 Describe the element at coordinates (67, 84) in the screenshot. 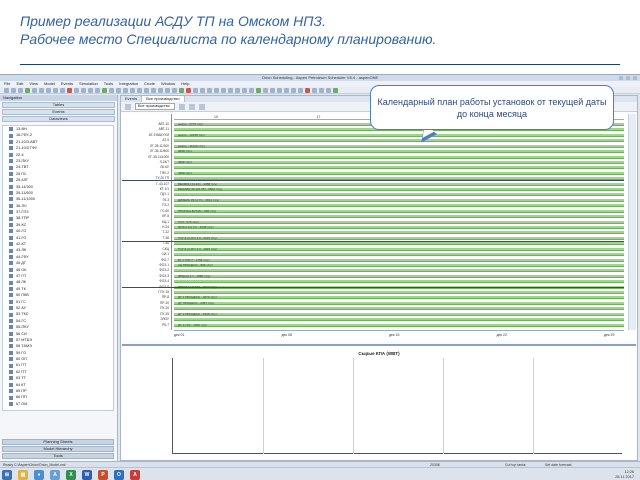

I see `menu-item-events: Events` at that location.